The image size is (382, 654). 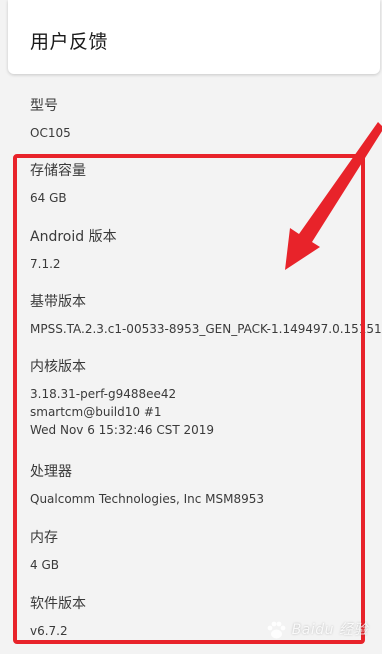 What do you see at coordinates (329, 630) in the screenshot?
I see `watermark-text: Baidu 经验` at bounding box center [329, 630].